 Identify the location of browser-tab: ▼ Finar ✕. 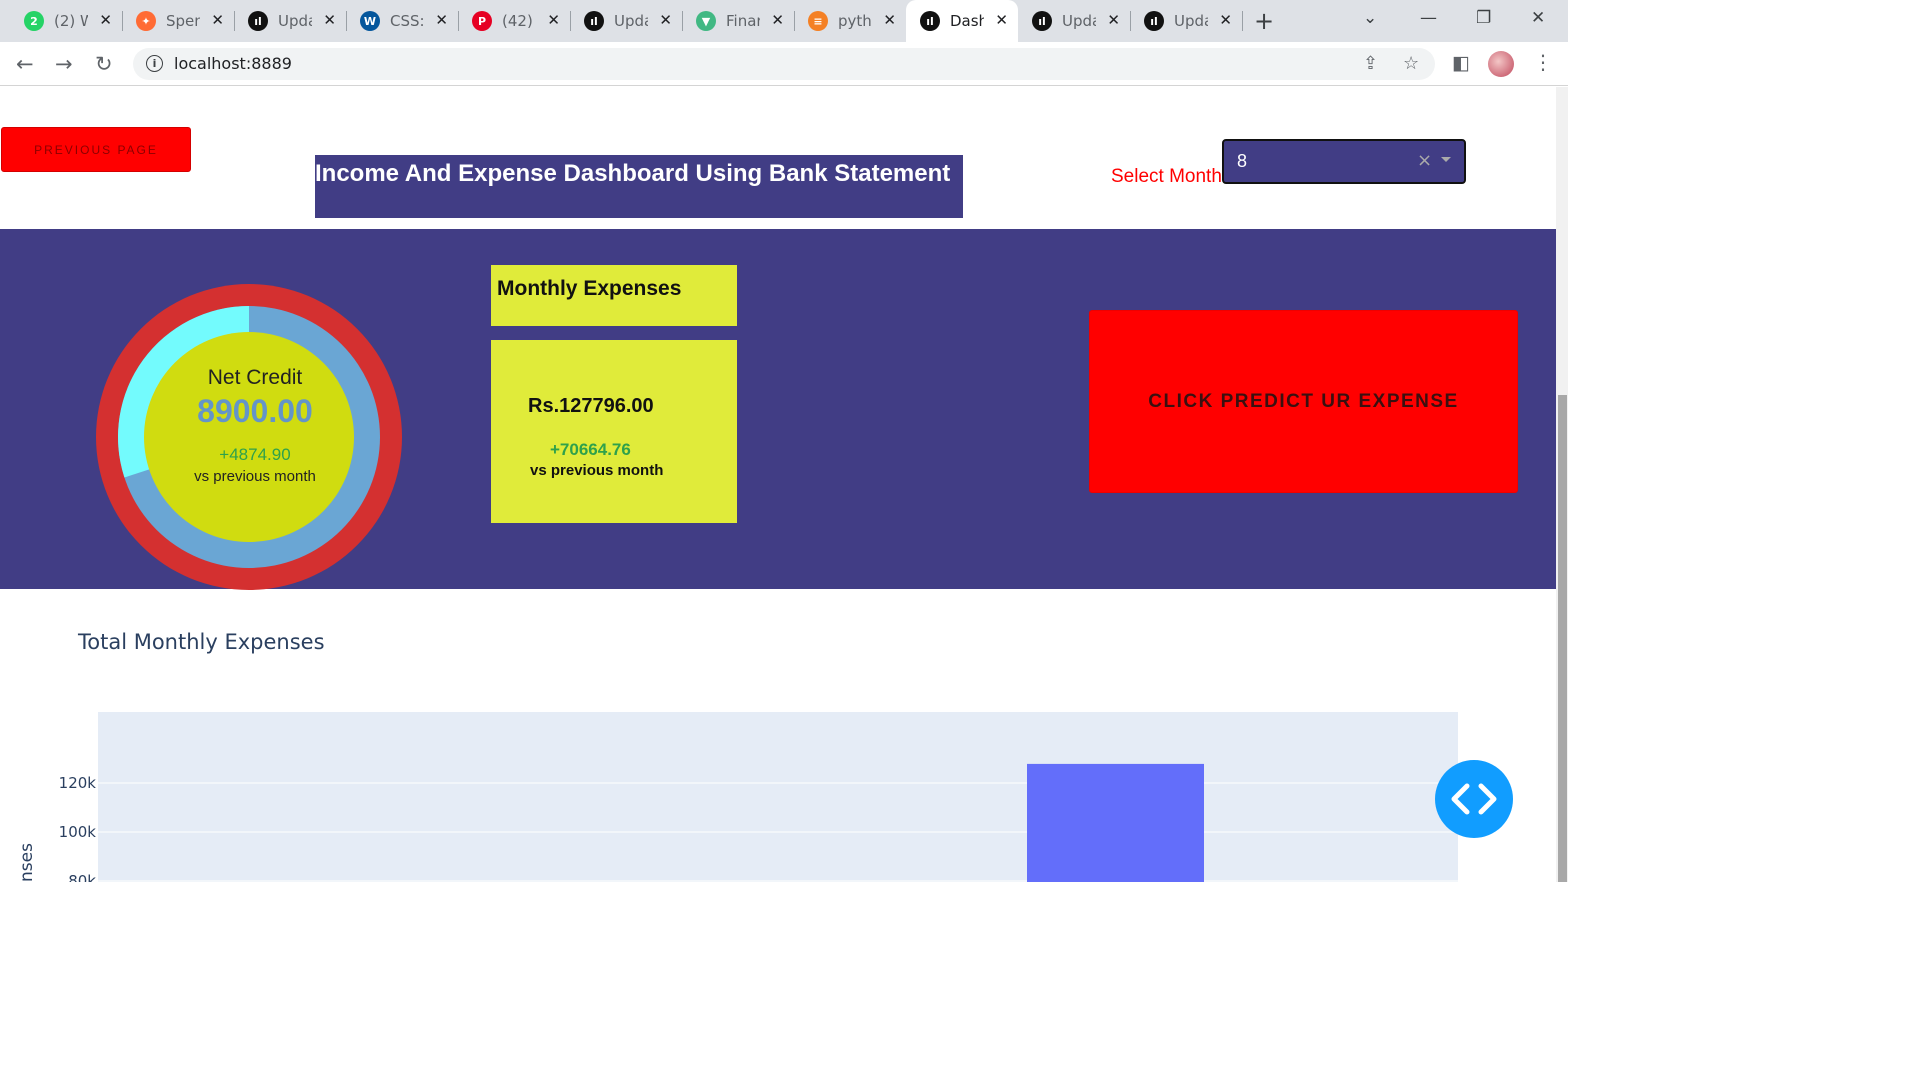
(738, 21).